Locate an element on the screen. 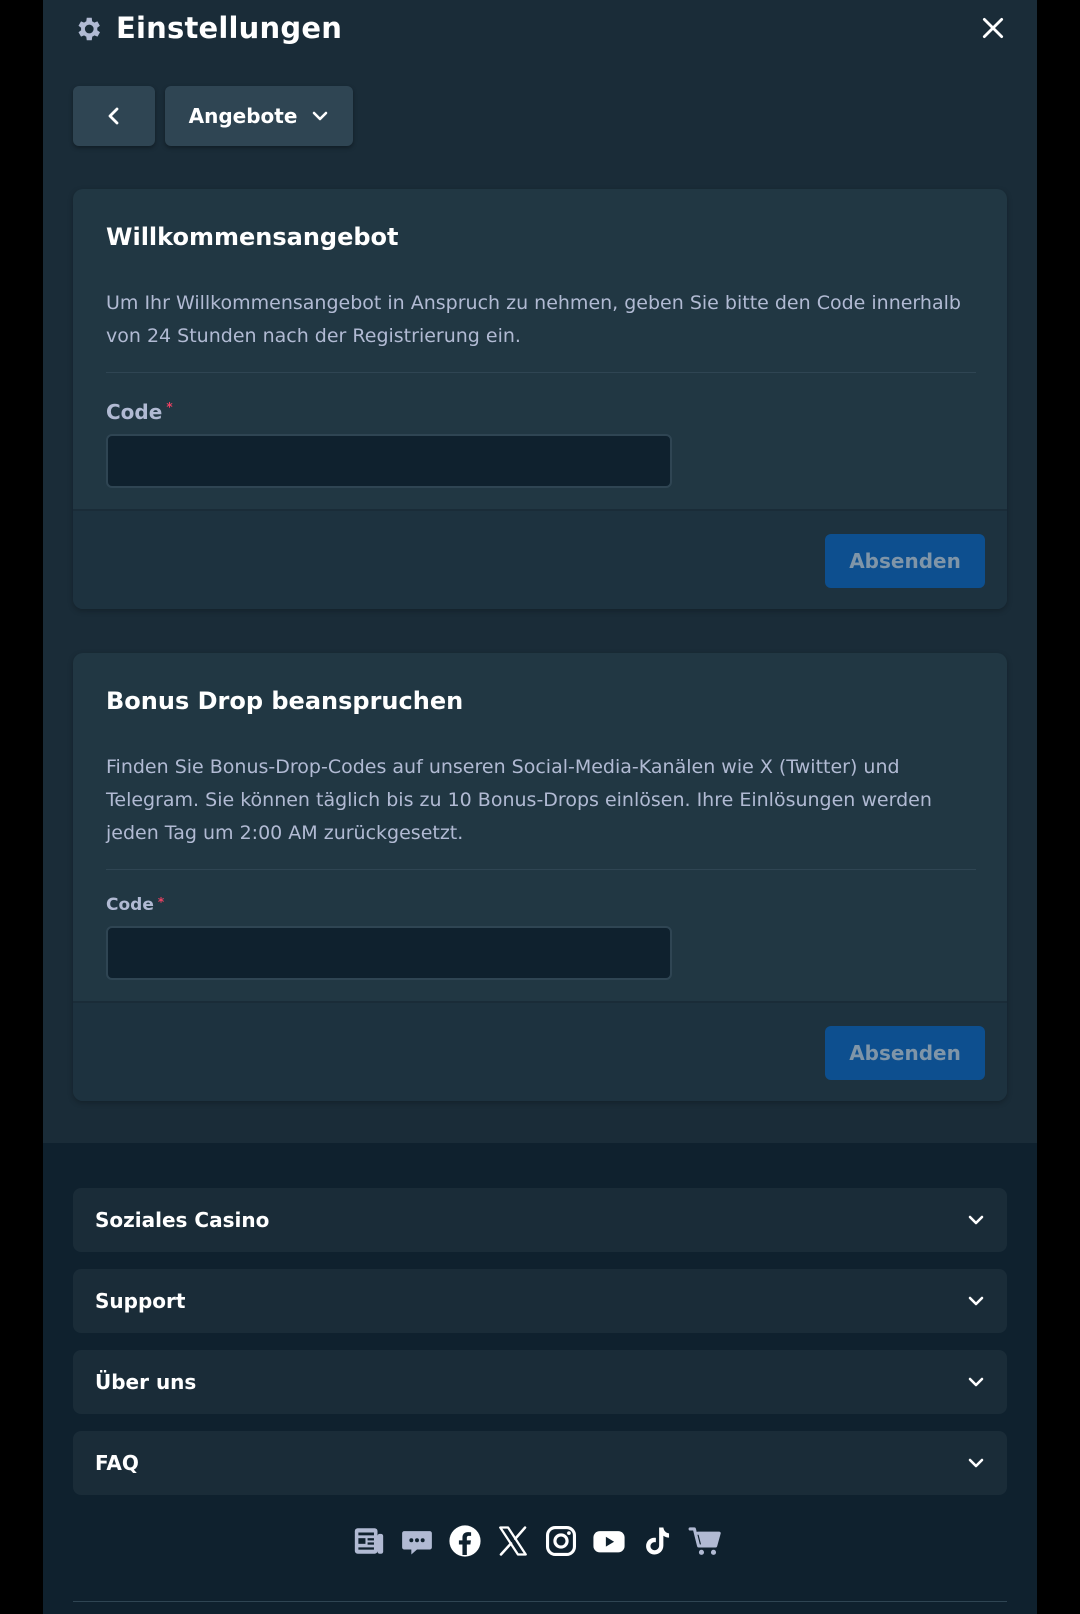  accordion-faq: FAQ is located at coordinates (540, 1463).